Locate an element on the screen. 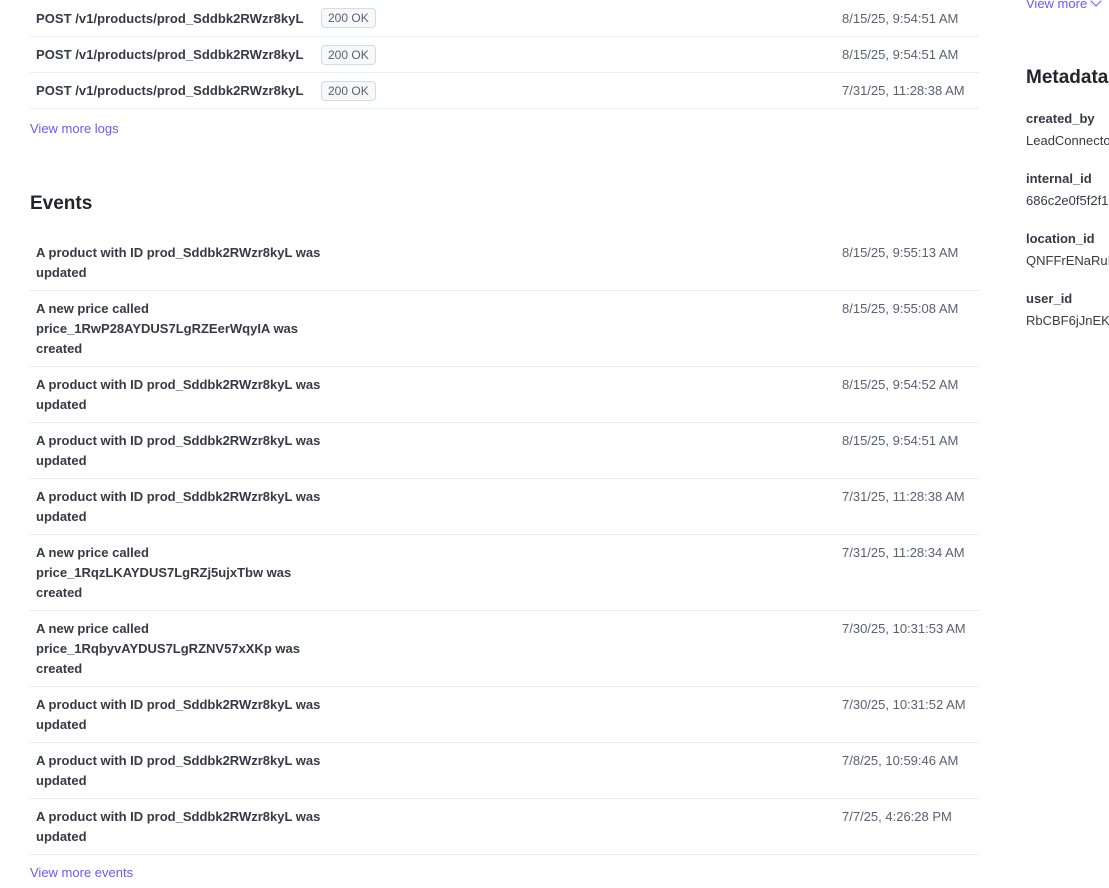 This screenshot has width=1109, height=888. view-more-button: View more is located at coordinates (1064, 5).